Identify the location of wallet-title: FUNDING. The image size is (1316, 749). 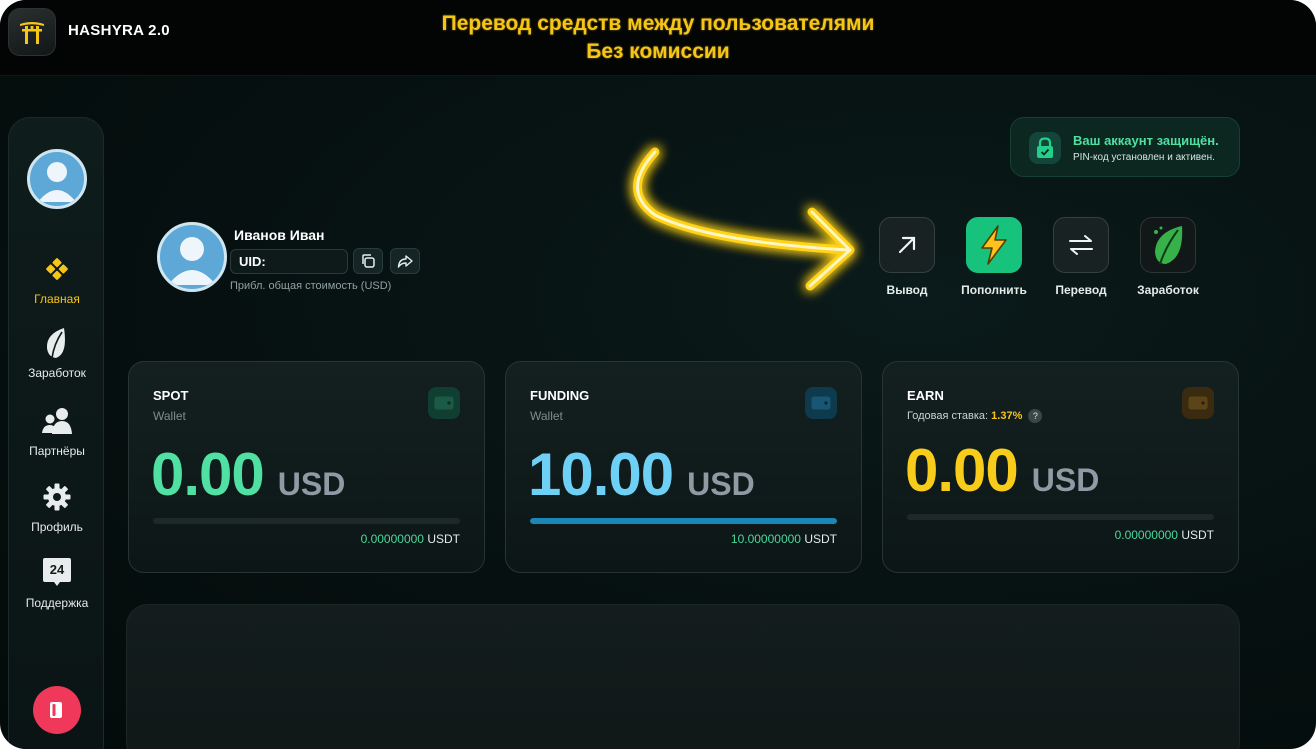
(560, 395).